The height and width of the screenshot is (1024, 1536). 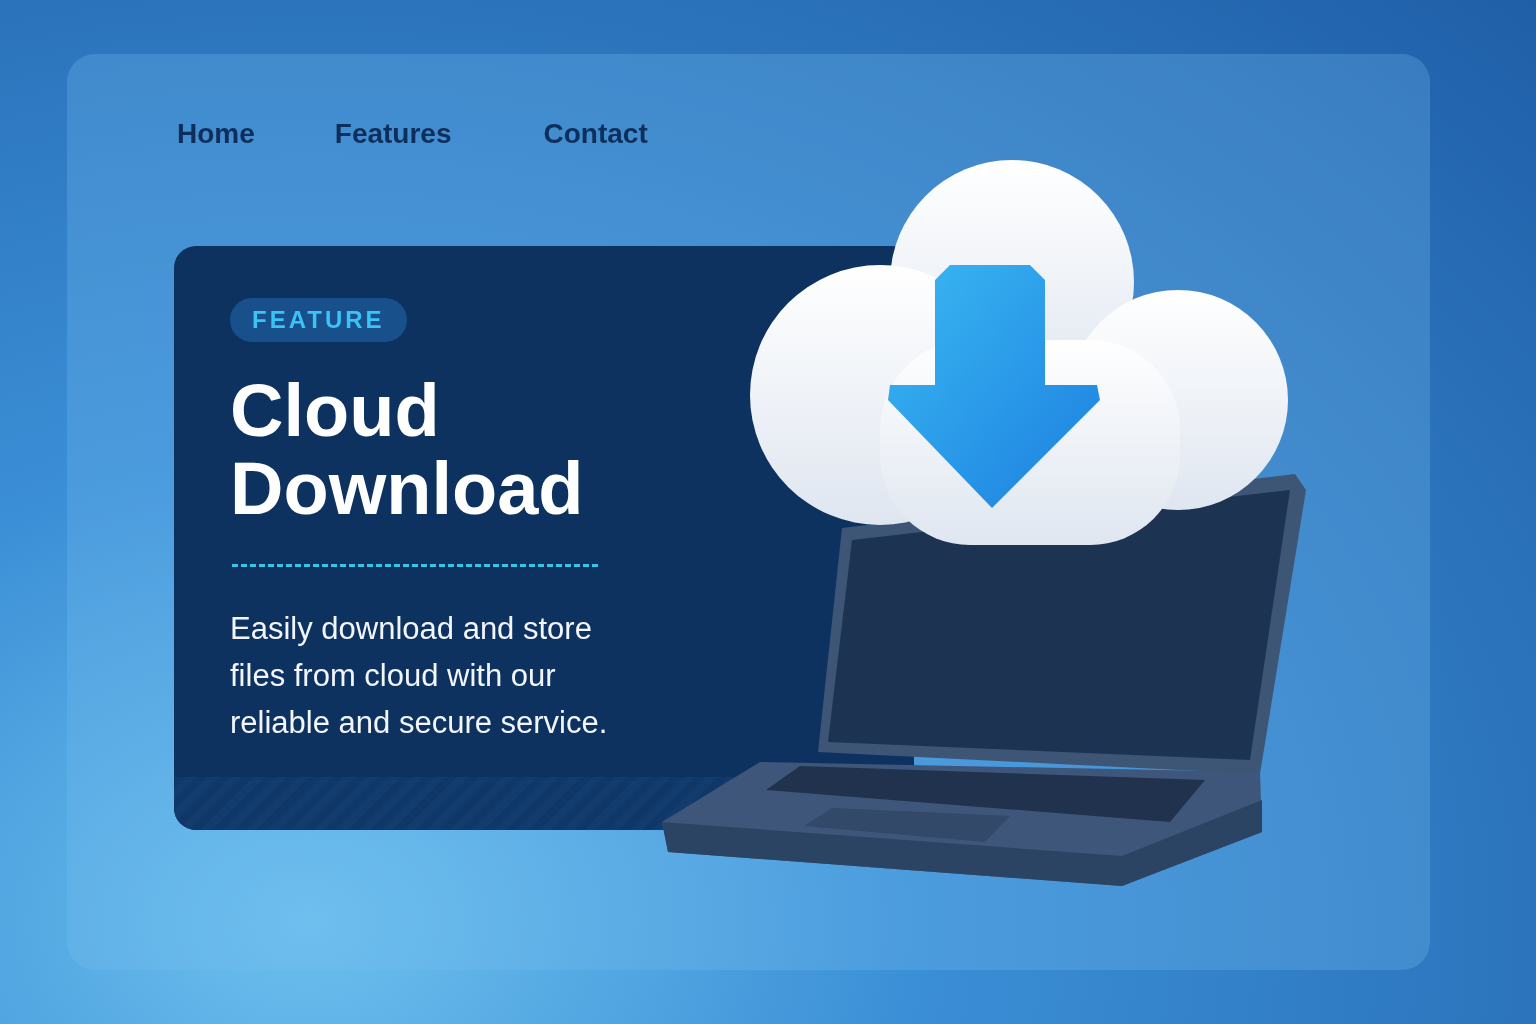 I want to click on hero-description: Easily download and store files from cloud with our reliable and secure service., so click(x=419, y=676).